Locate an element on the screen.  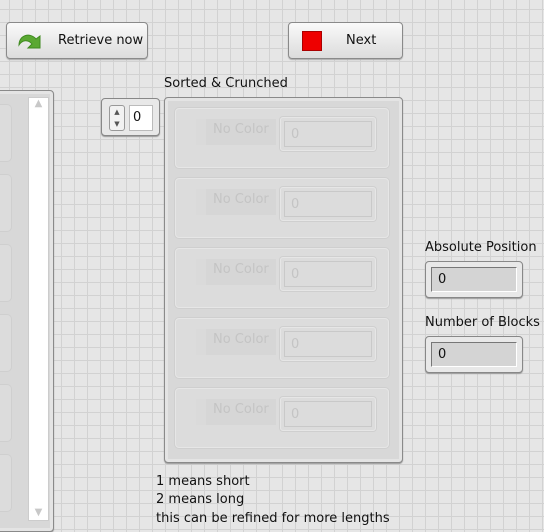
absolute-position-label: Absolute Position is located at coordinates (481, 247).